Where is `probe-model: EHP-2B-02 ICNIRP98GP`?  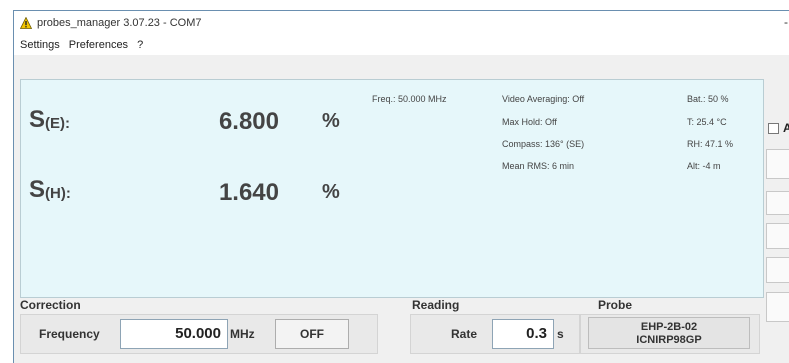
probe-model: EHP-2B-02 ICNIRP98GP is located at coordinates (669, 333).